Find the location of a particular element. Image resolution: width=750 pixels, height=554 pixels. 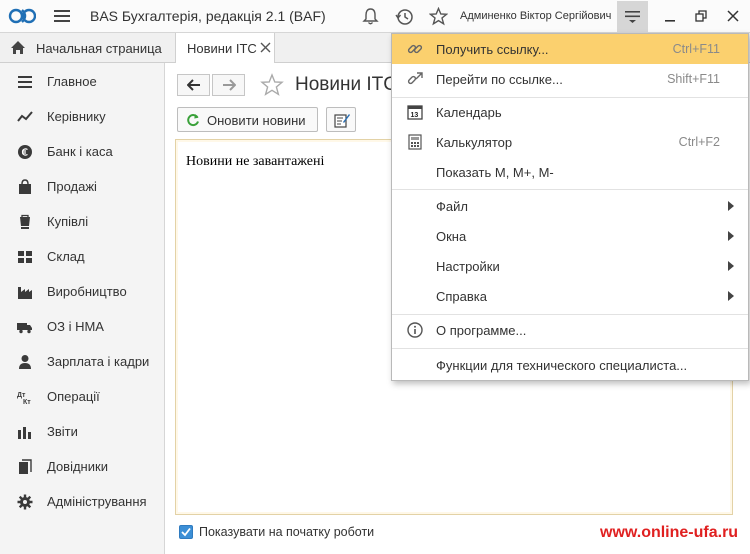

sidebar-item-directories: Довідники is located at coordinates (82, 467).